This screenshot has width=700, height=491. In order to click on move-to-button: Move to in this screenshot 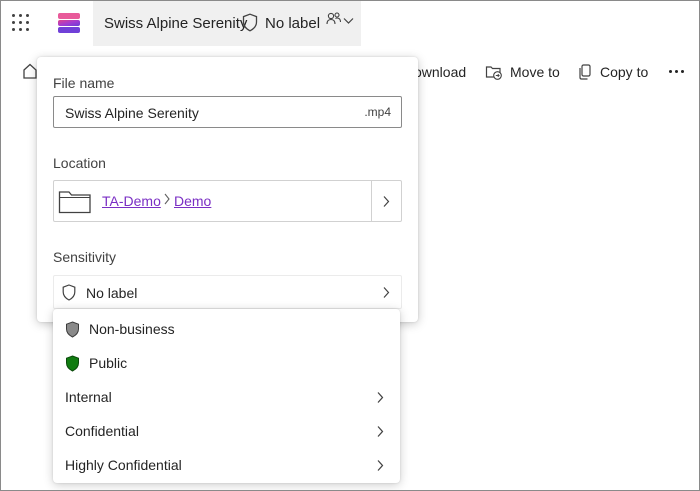, I will do `click(535, 72)`.